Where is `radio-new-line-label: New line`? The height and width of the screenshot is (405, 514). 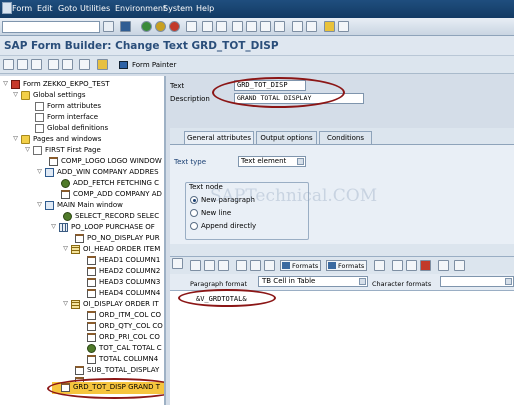
radio-new-line-label: New line is located at coordinates (216, 213).